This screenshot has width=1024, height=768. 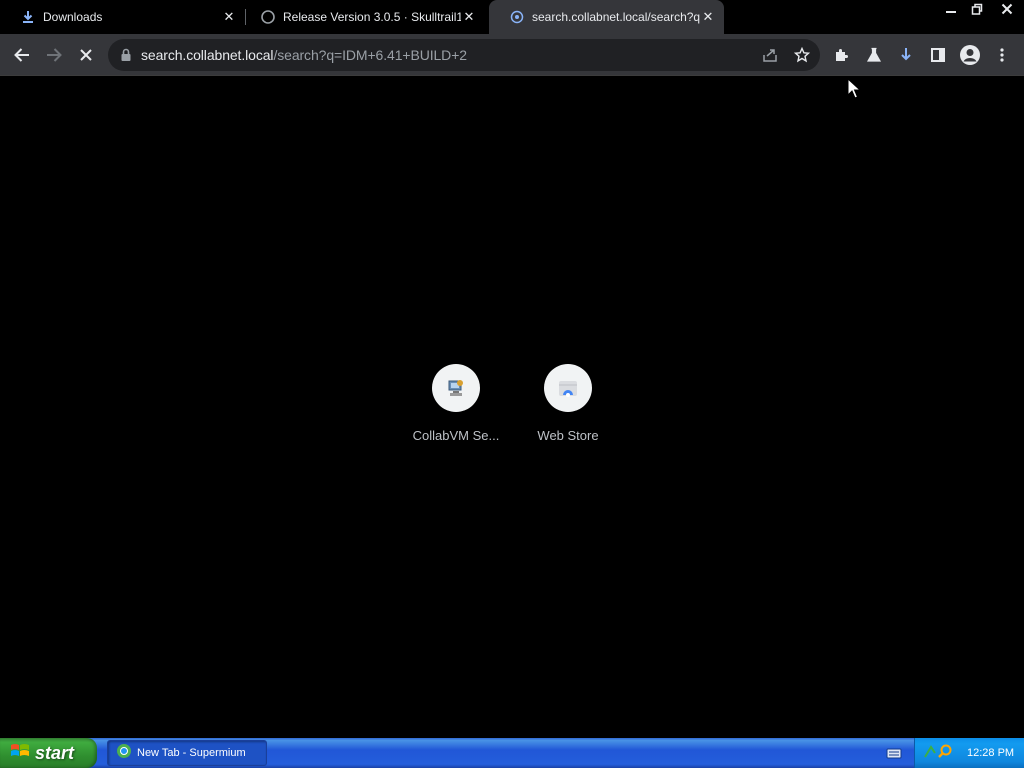 I want to click on avatar-icon, so click(x=970, y=55).